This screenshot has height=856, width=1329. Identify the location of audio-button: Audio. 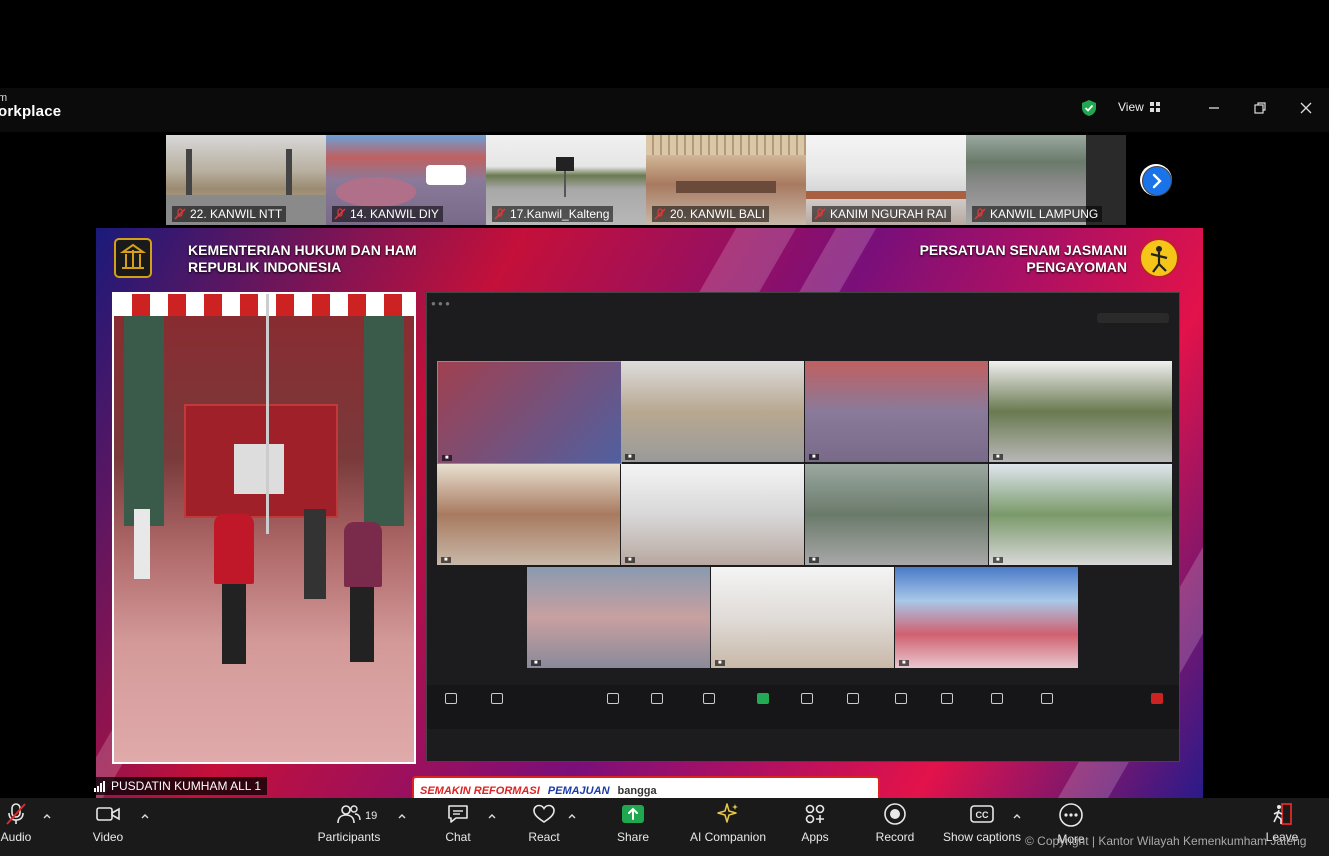
(16, 823).